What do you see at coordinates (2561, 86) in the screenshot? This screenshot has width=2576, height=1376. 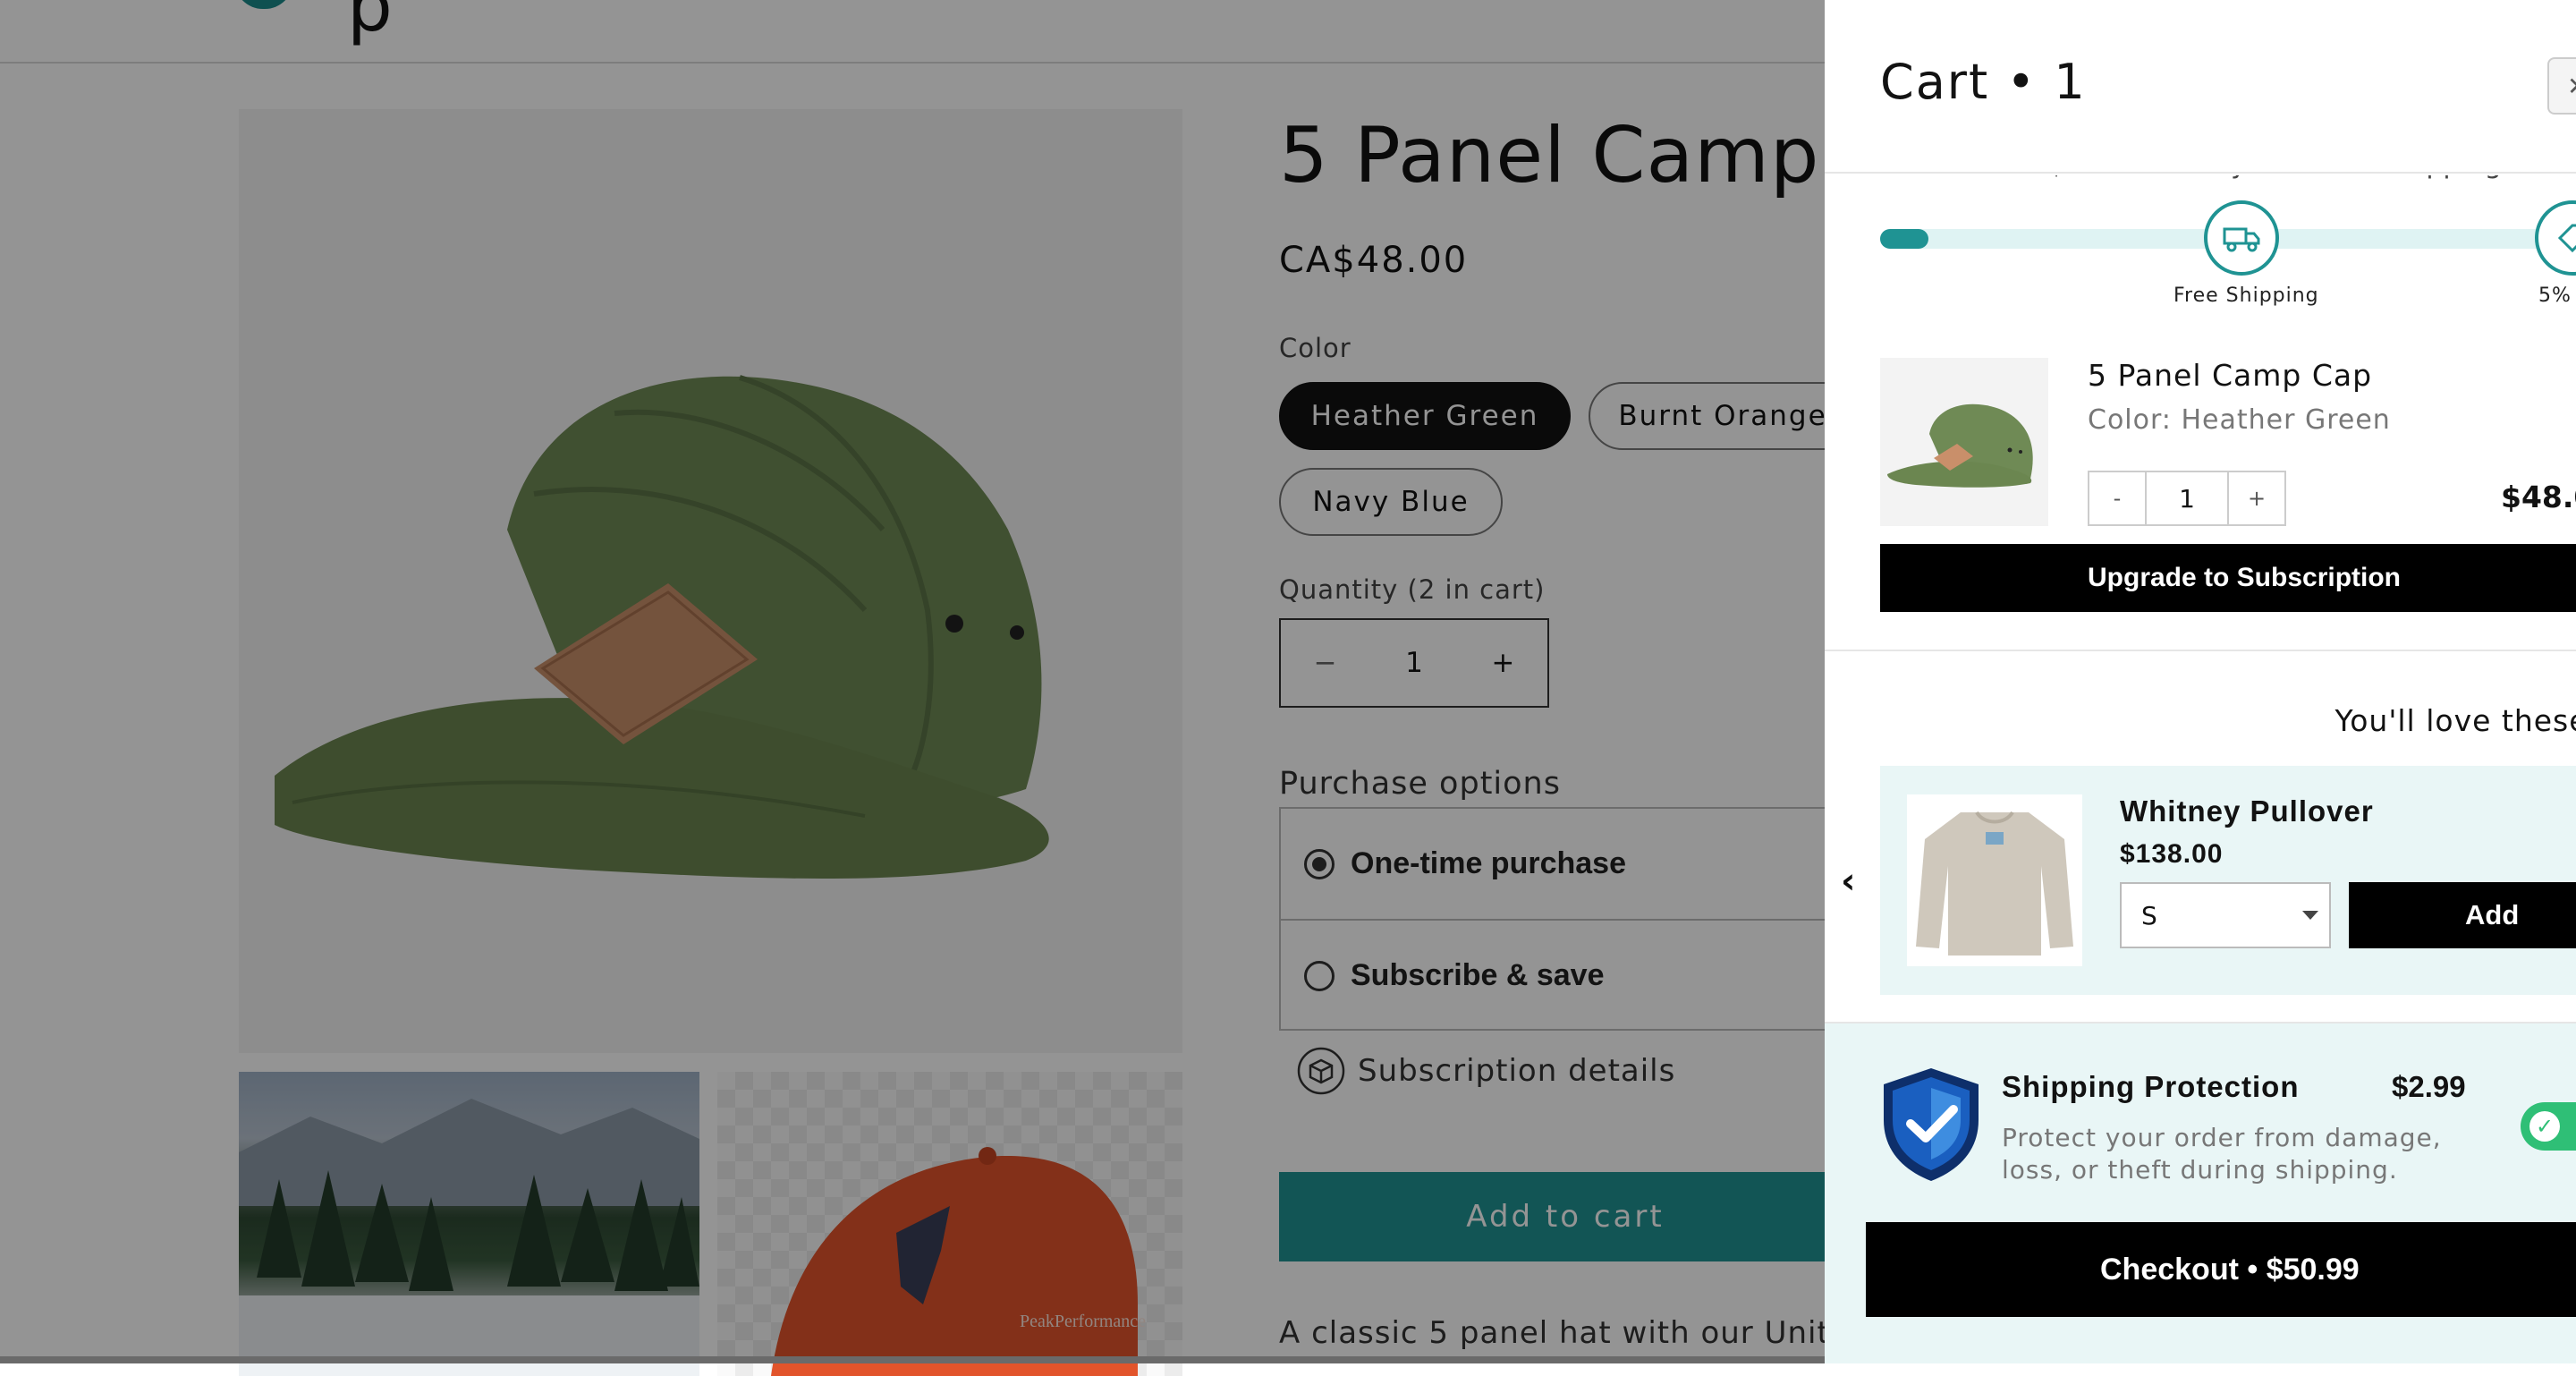 I see `close-cart-button: ✕` at bounding box center [2561, 86].